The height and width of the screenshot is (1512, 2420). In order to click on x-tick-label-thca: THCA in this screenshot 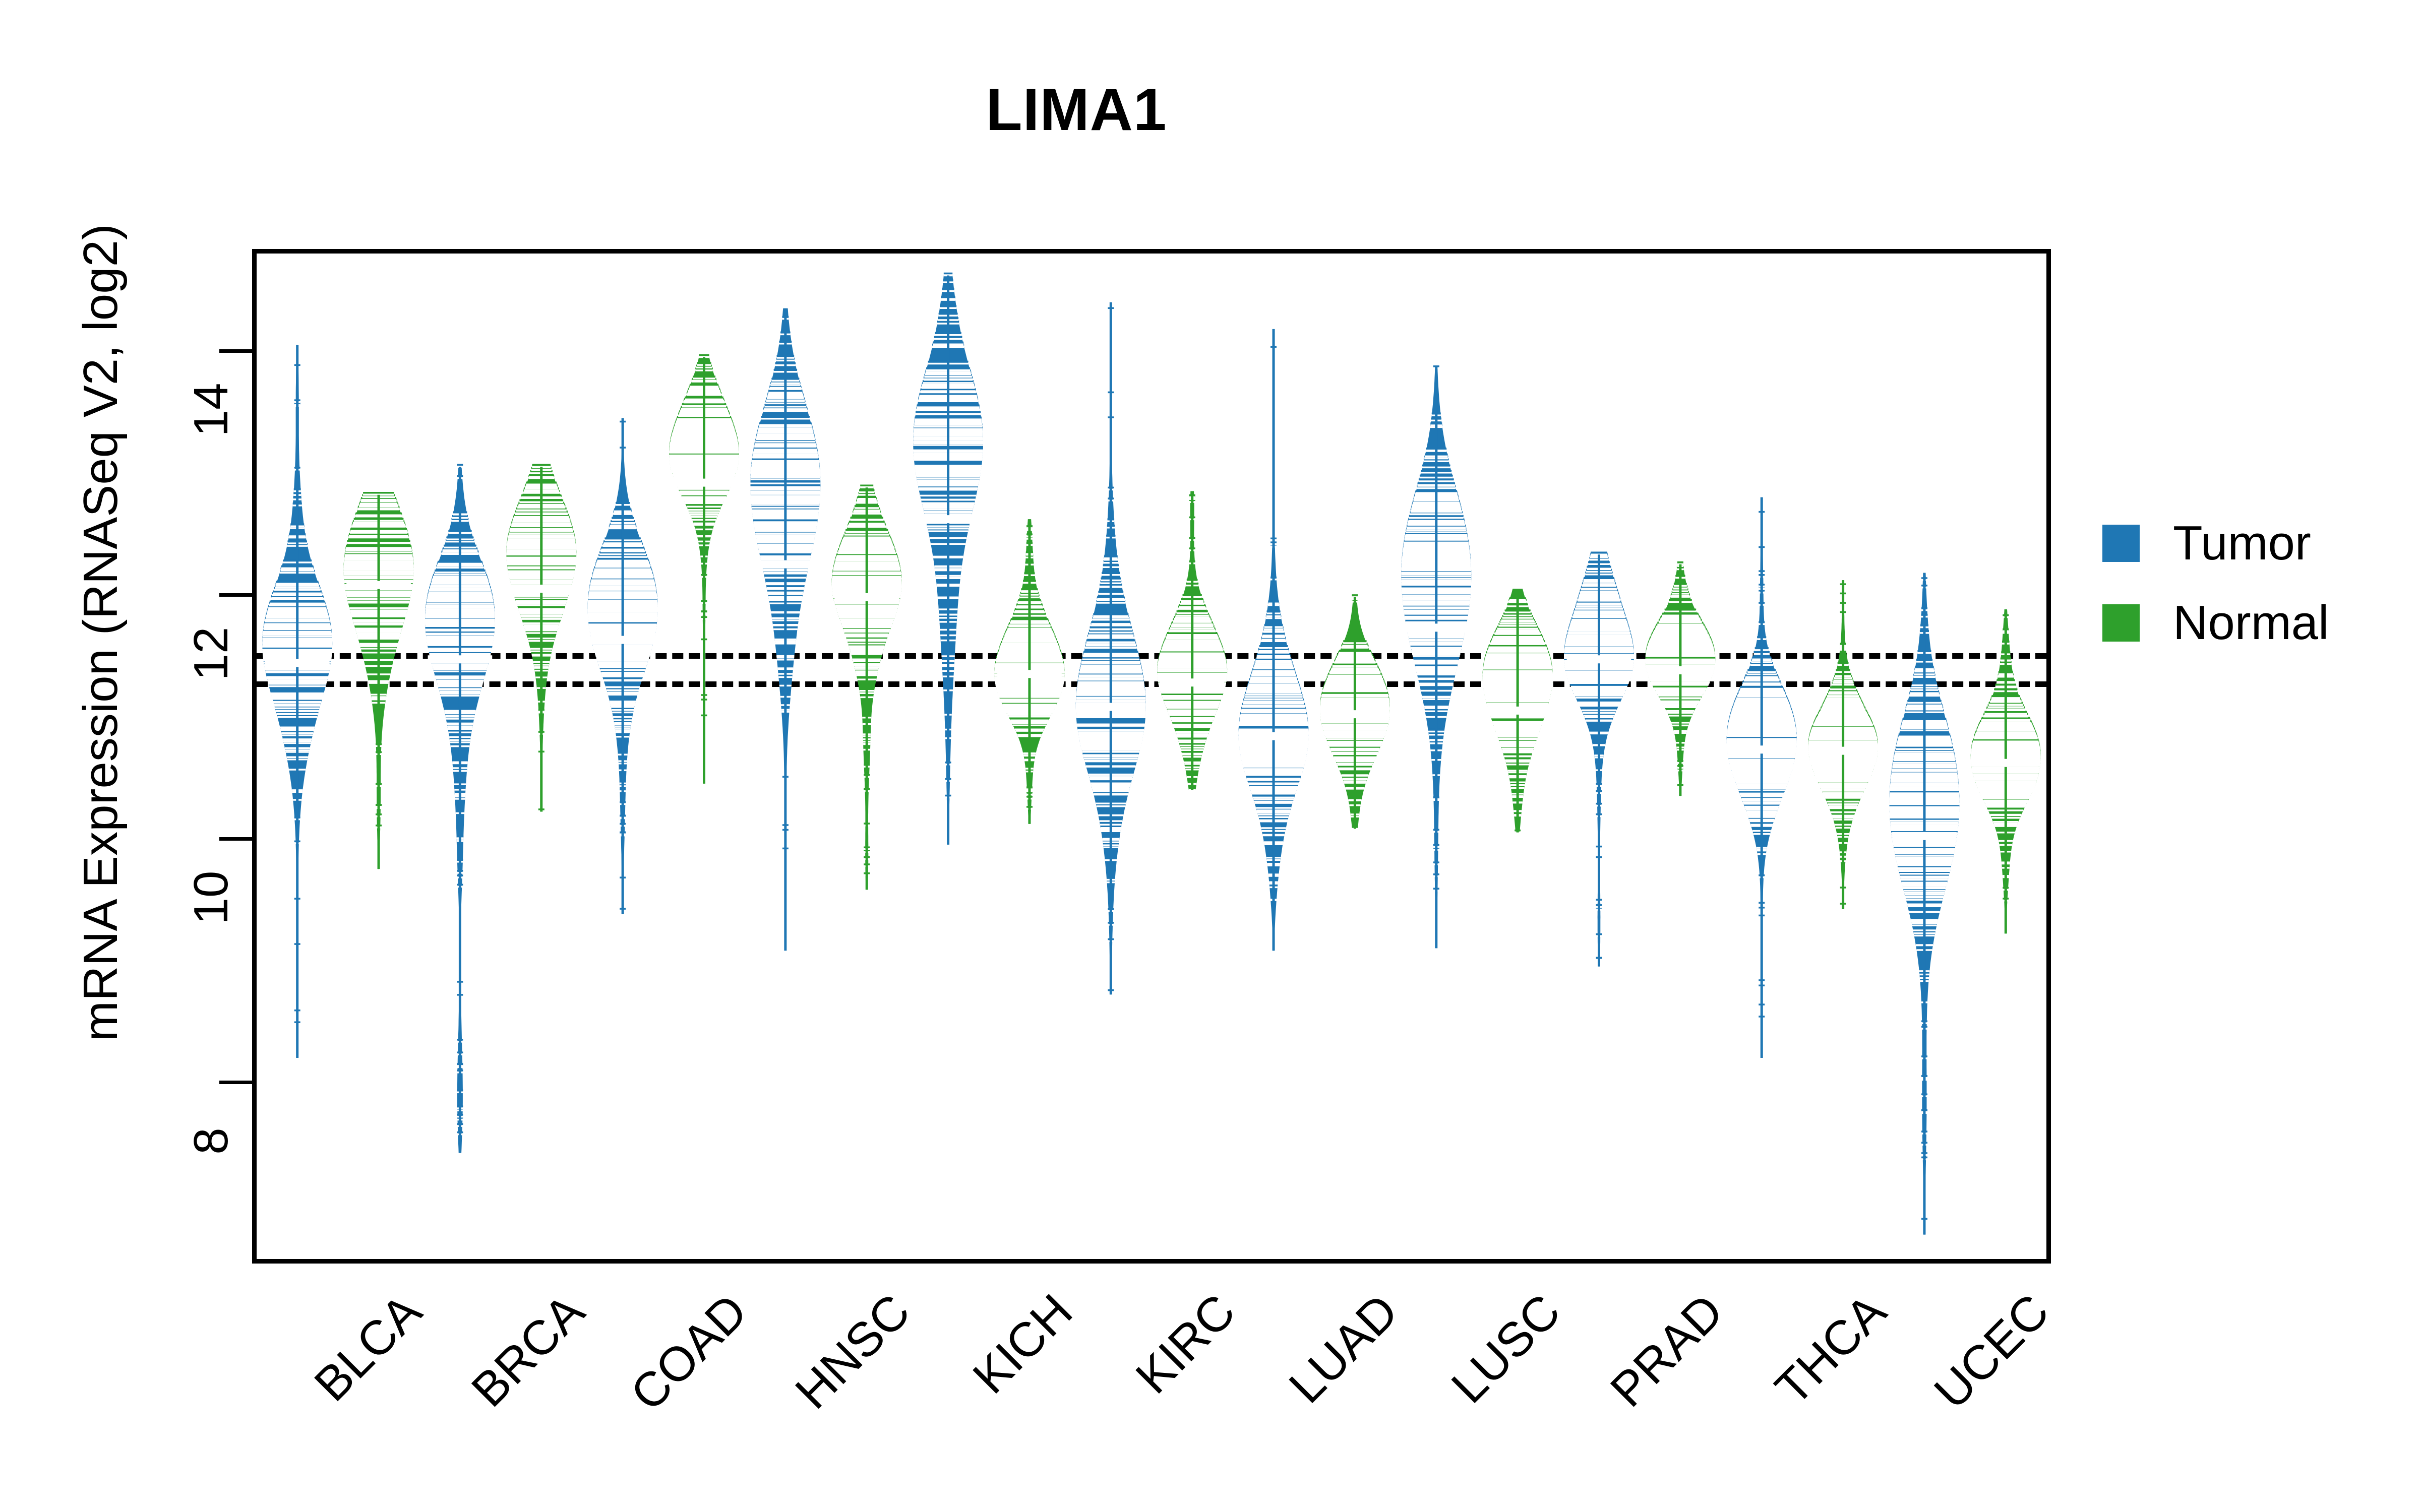, I will do `click(1831, 1350)`.